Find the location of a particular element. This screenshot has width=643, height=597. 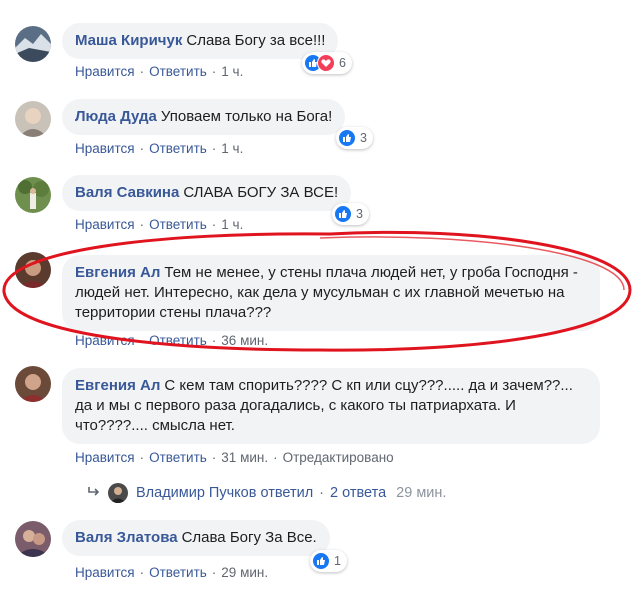

replies-author: Владимир Пучков ответил is located at coordinates (224, 493).